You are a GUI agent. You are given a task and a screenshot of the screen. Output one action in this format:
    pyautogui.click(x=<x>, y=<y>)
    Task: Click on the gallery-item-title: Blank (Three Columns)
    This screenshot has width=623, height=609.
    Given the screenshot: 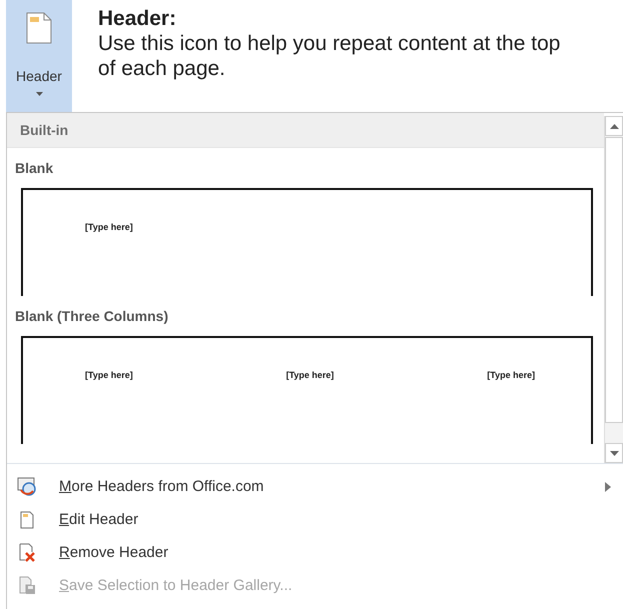 What is the action you would take?
    pyautogui.click(x=92, y=316)
    